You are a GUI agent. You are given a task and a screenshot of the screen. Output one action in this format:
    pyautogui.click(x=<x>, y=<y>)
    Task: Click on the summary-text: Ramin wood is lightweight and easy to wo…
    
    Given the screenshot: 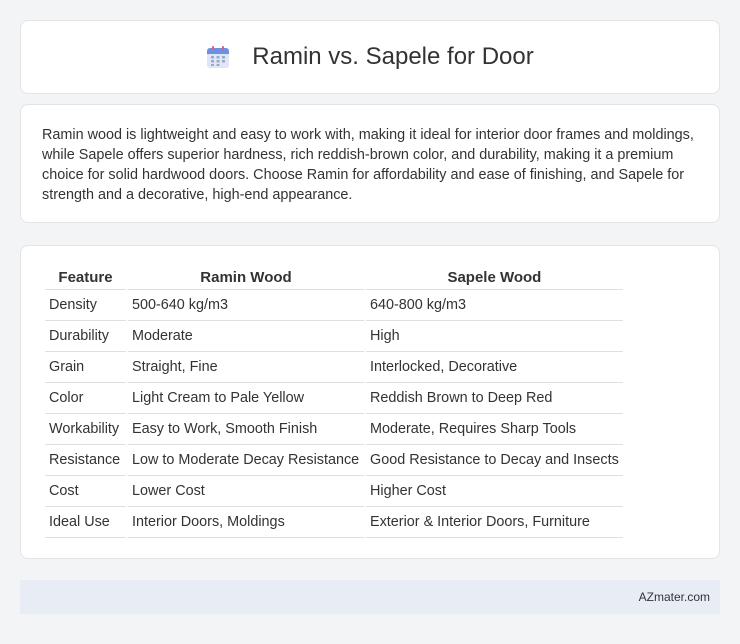 What is the action you would take?
    pyautogui.click(x=368, y=165)
    